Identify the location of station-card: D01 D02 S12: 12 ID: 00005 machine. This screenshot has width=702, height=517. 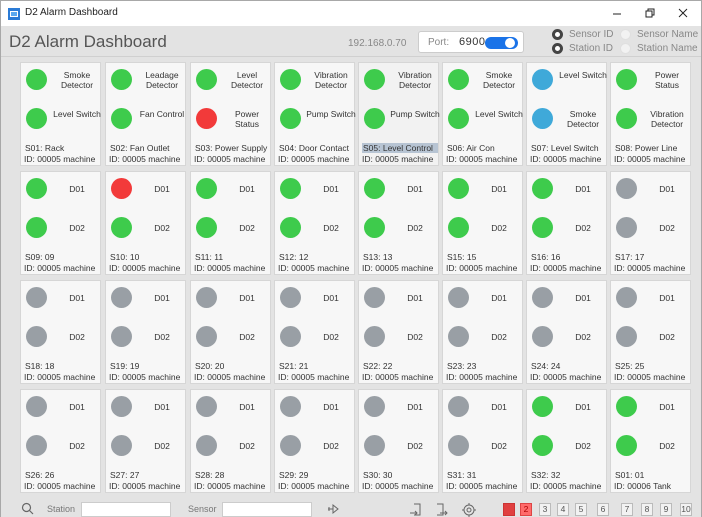
(314, 223).